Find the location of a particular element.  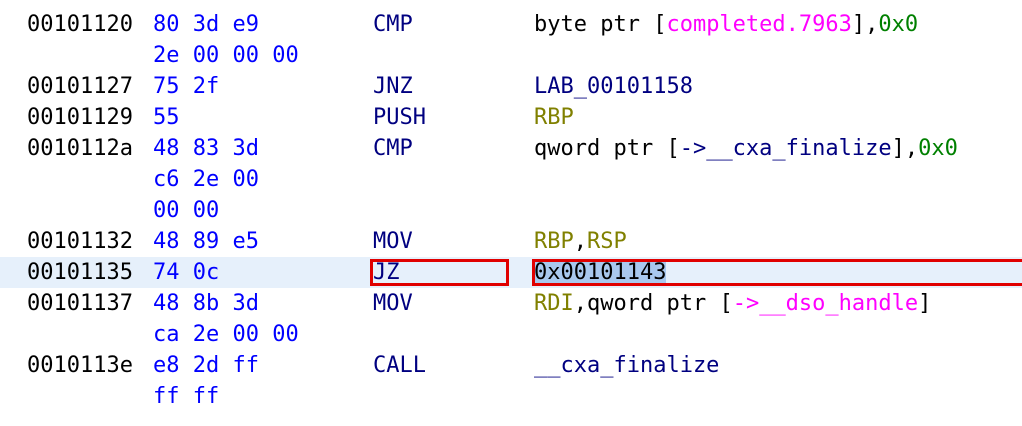

instruction-operands: byte ptr [completed.7963],0x0 is located at coordinates (726, 24).